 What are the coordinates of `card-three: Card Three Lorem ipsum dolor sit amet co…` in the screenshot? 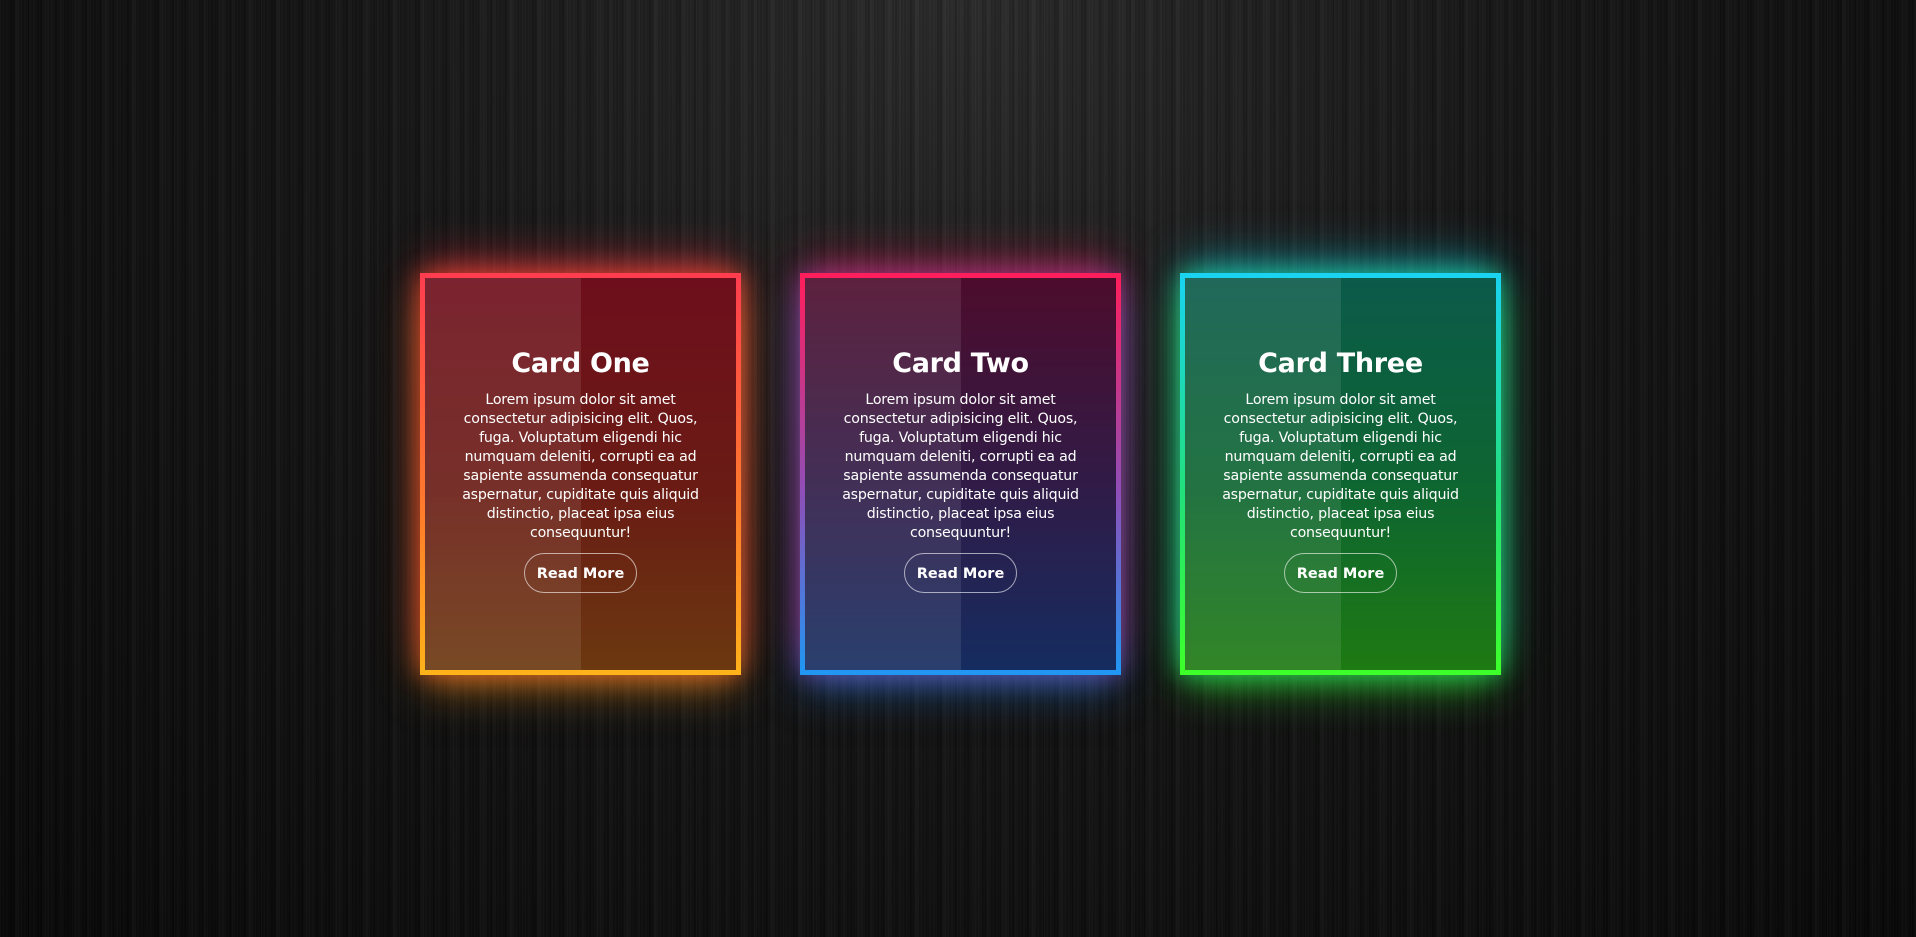 It's located at (1340, 474).